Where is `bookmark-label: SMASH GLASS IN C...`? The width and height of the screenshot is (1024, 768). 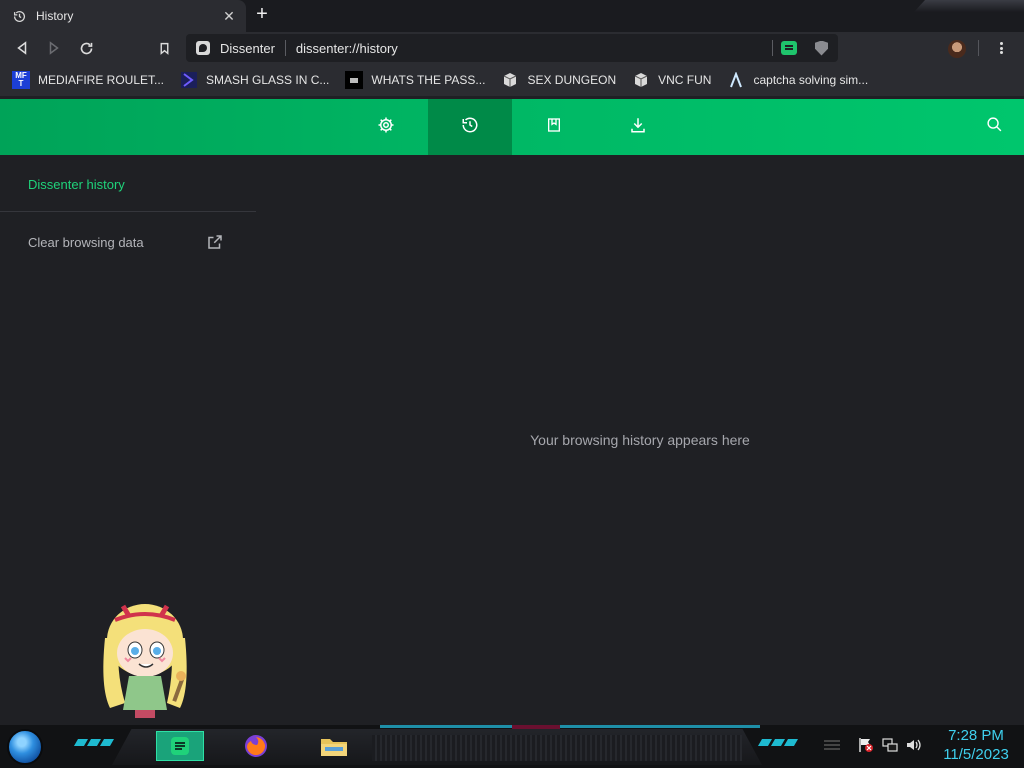 bookmark-label: SMASH GLASS IN C... is located at coordinates (268, 80).